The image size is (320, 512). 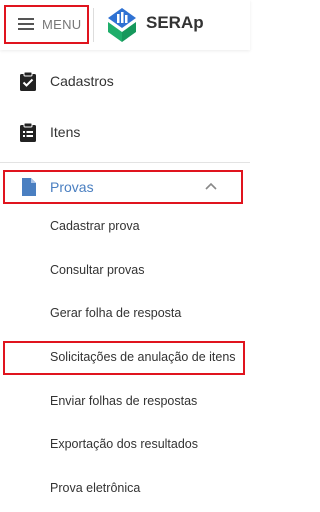 I want to click on submenu-item-label: Consultar provas, so click(x=97, y=270).